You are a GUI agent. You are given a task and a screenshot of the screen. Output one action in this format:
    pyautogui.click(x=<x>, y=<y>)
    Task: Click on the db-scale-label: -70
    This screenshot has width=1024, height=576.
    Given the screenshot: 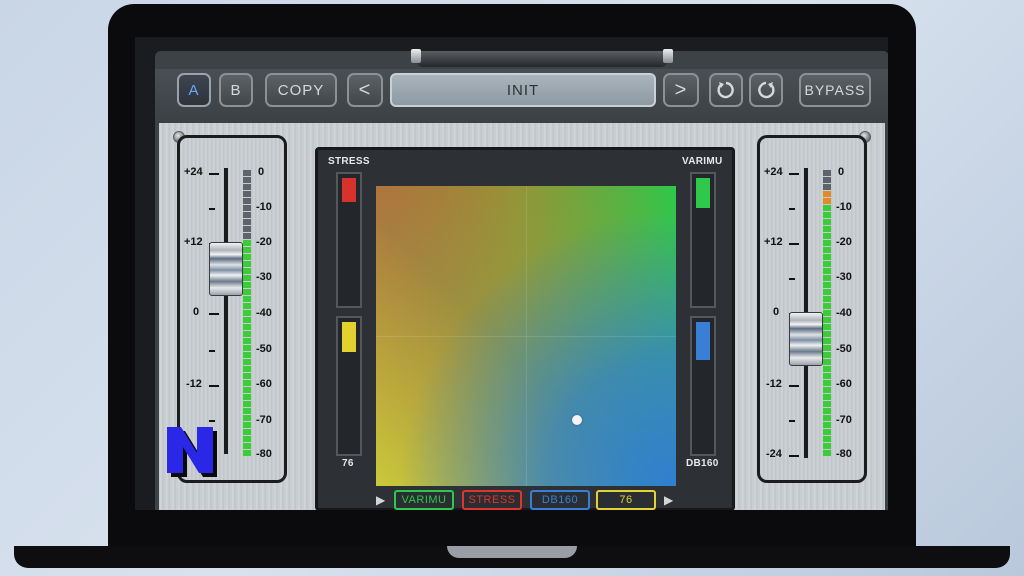 What is the action you would take?
    pyautogui.click(x=844, y=420)
    